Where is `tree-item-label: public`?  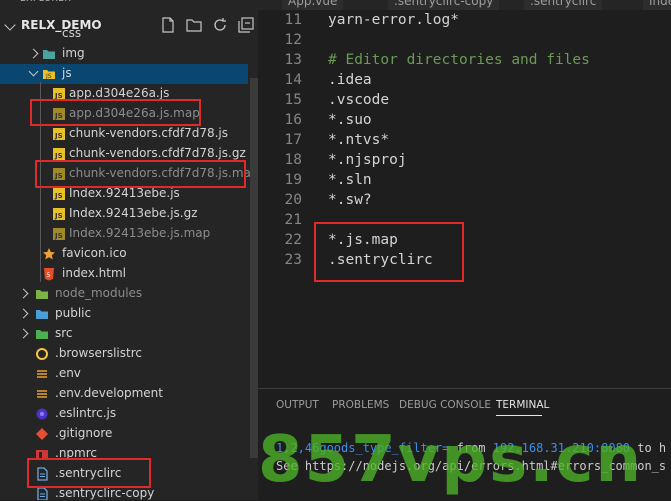
tree-item-label: public is located at coordinates (73, 313).